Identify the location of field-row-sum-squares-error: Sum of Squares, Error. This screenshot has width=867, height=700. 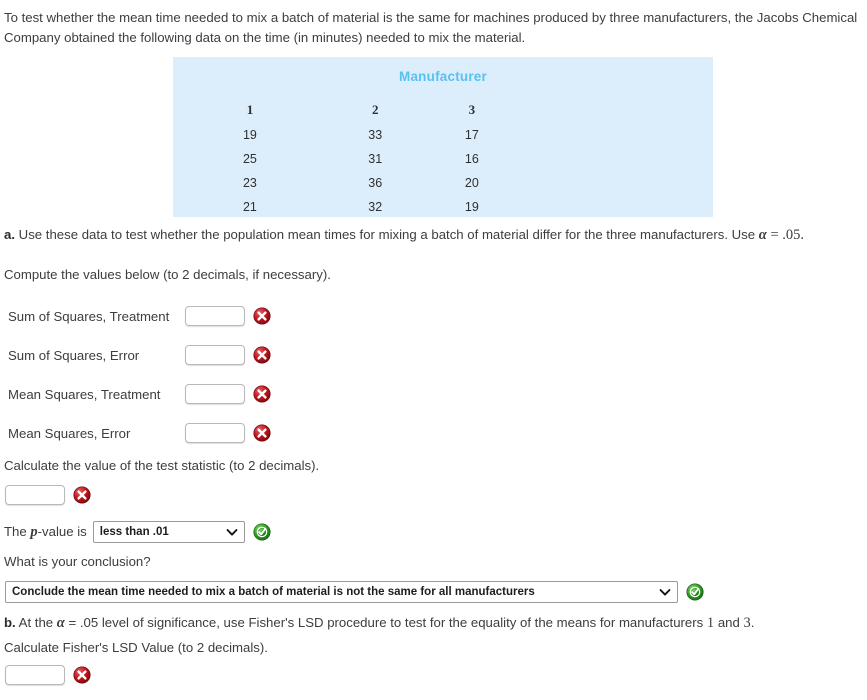
(139, 355).